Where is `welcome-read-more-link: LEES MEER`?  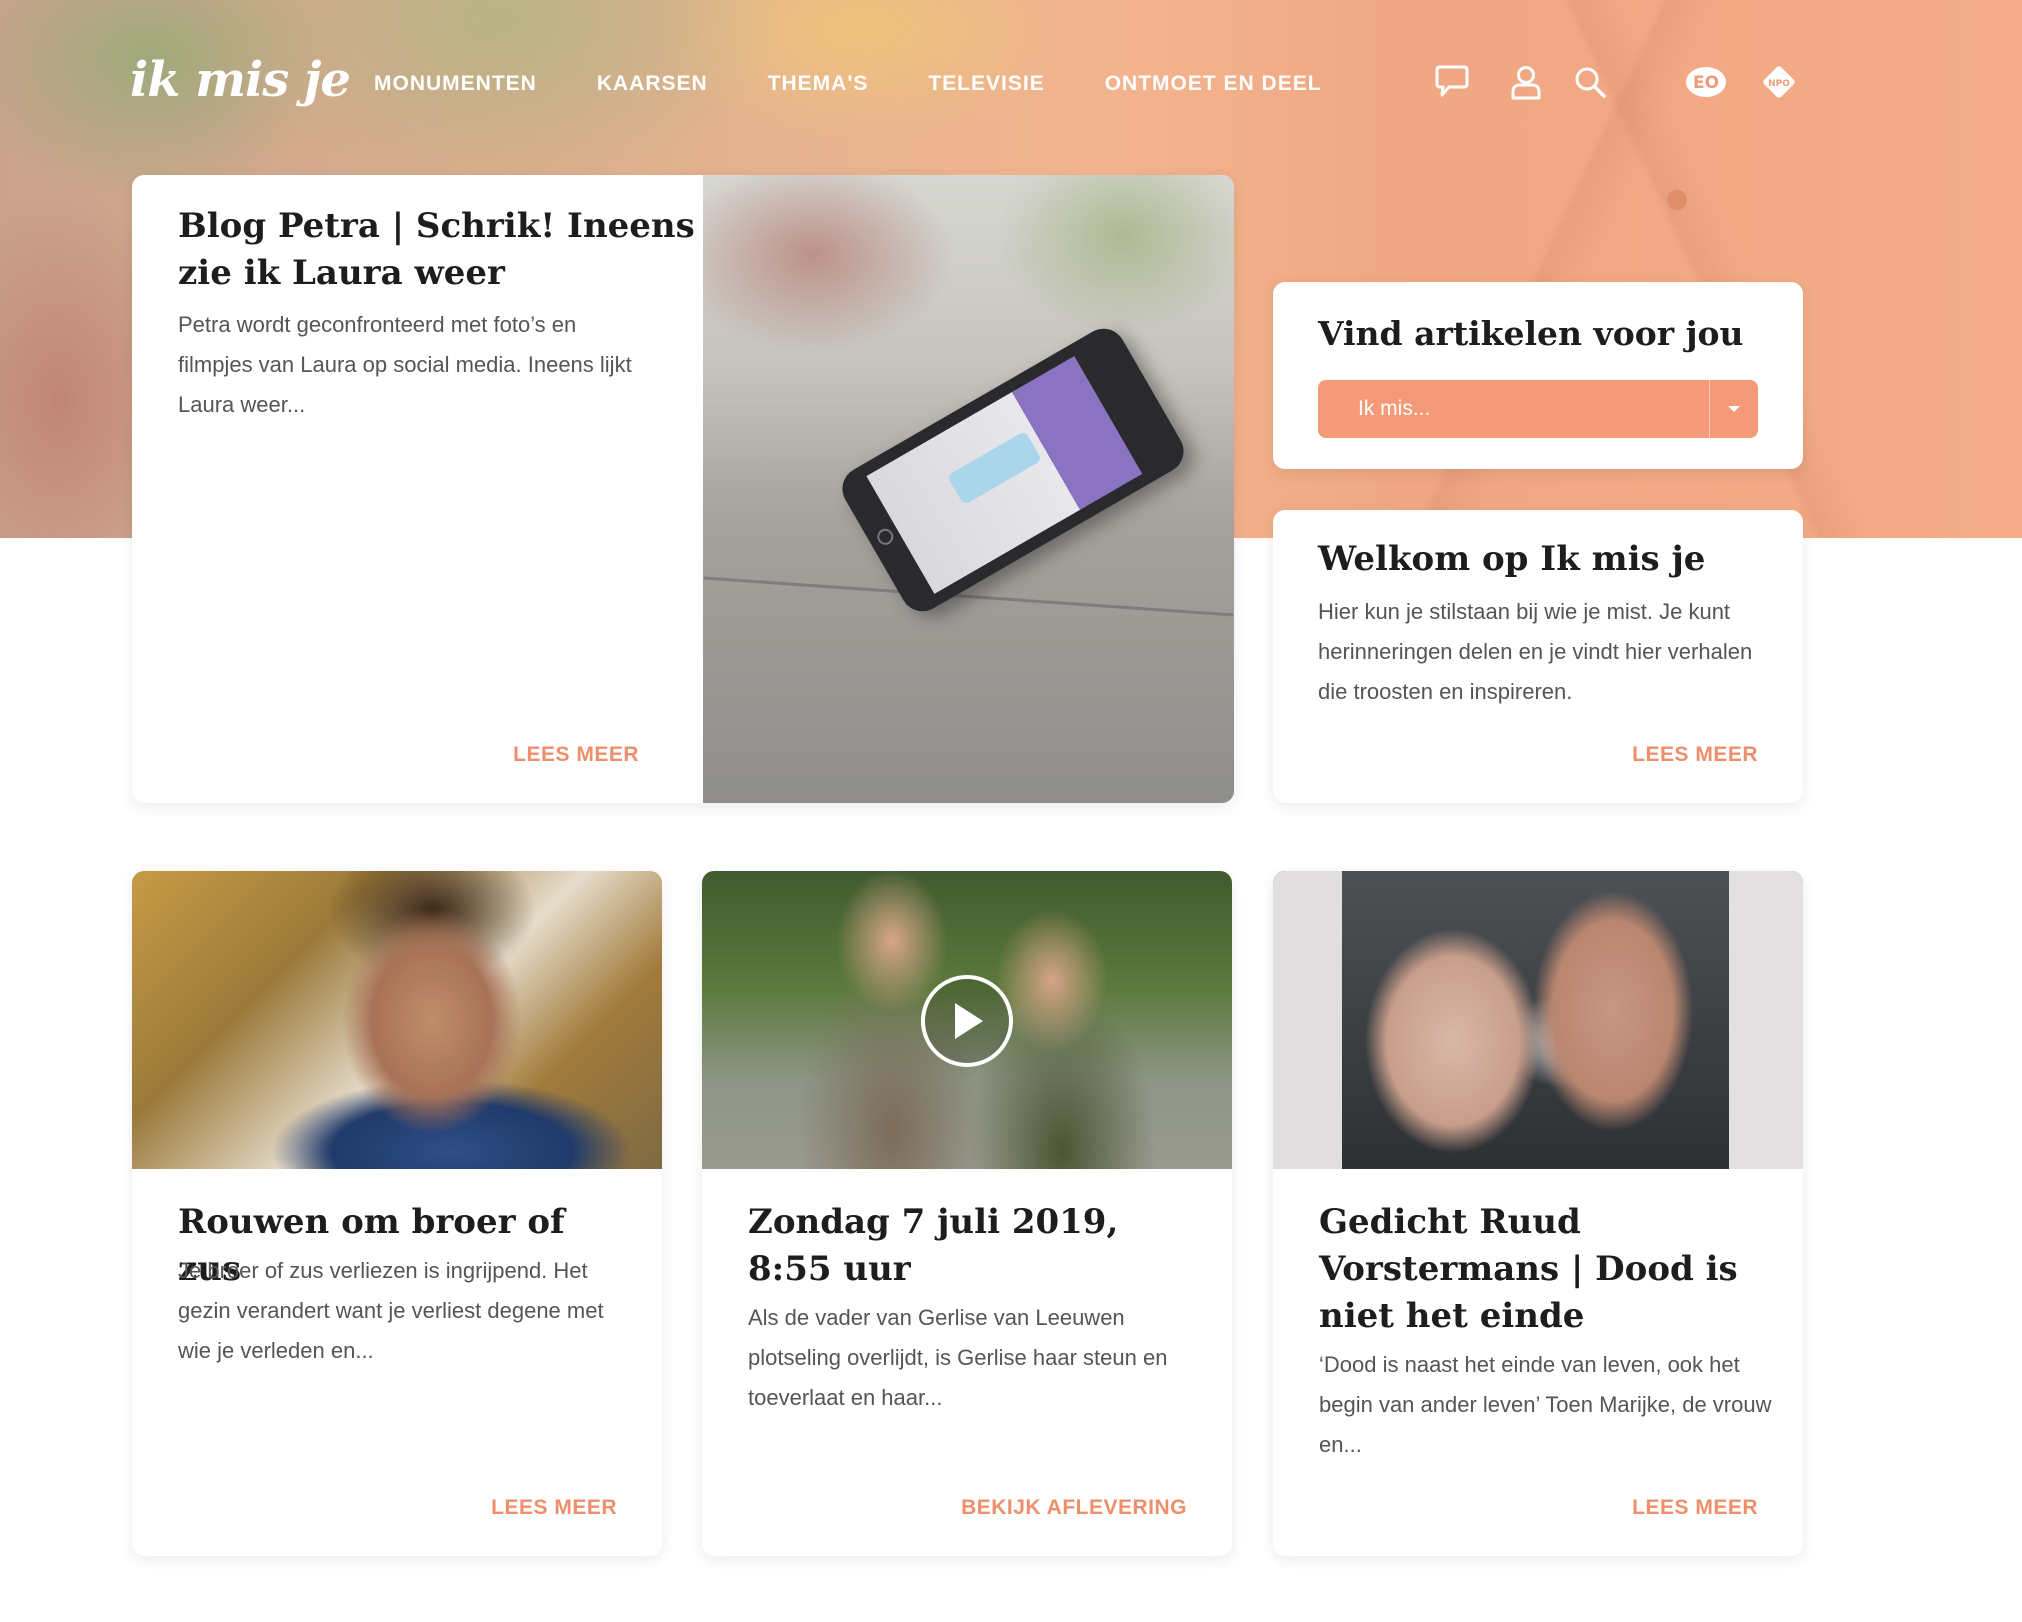
welcome-read-more-link: LEES MEER is located at coordinates (1695, 755).